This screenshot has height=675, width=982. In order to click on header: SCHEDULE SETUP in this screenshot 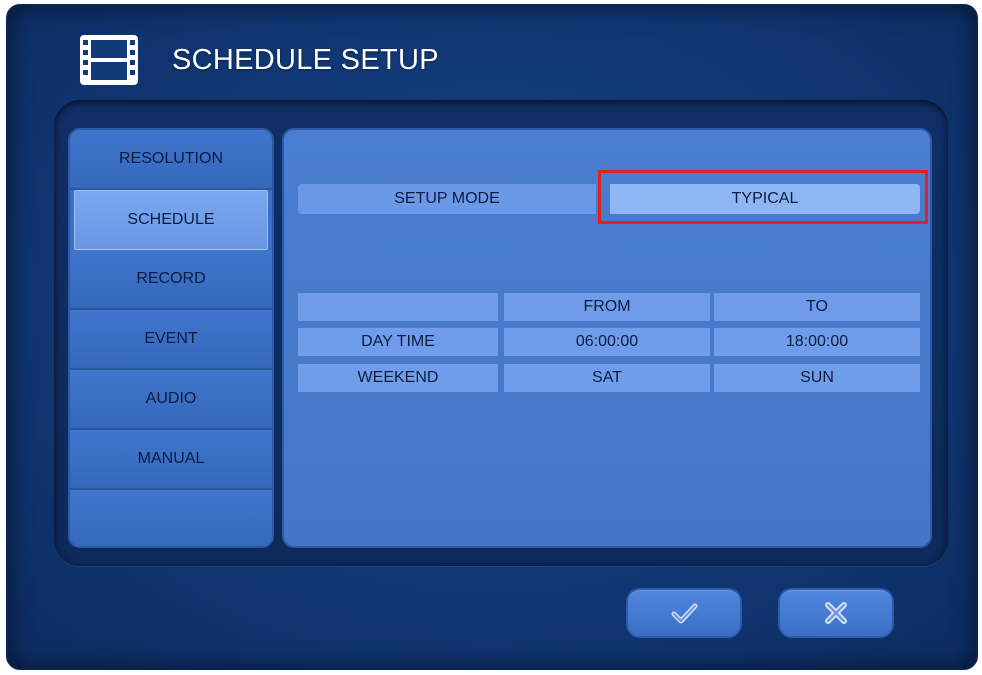, I will do `click(258, 60)`.